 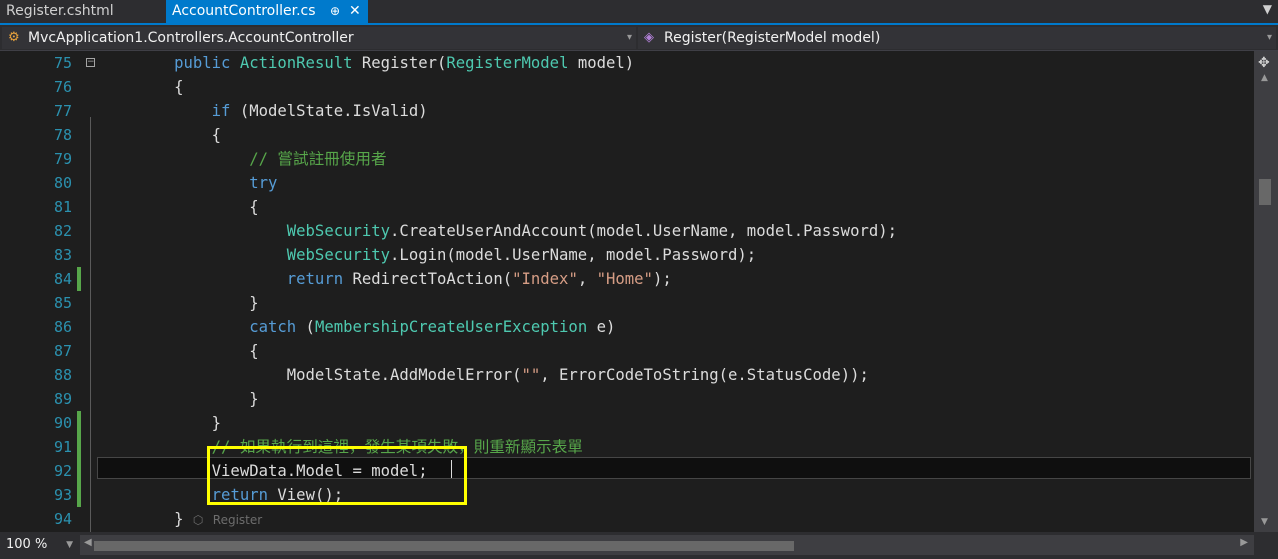 I want to click on line-number: 83, so click(x=62, y=255).